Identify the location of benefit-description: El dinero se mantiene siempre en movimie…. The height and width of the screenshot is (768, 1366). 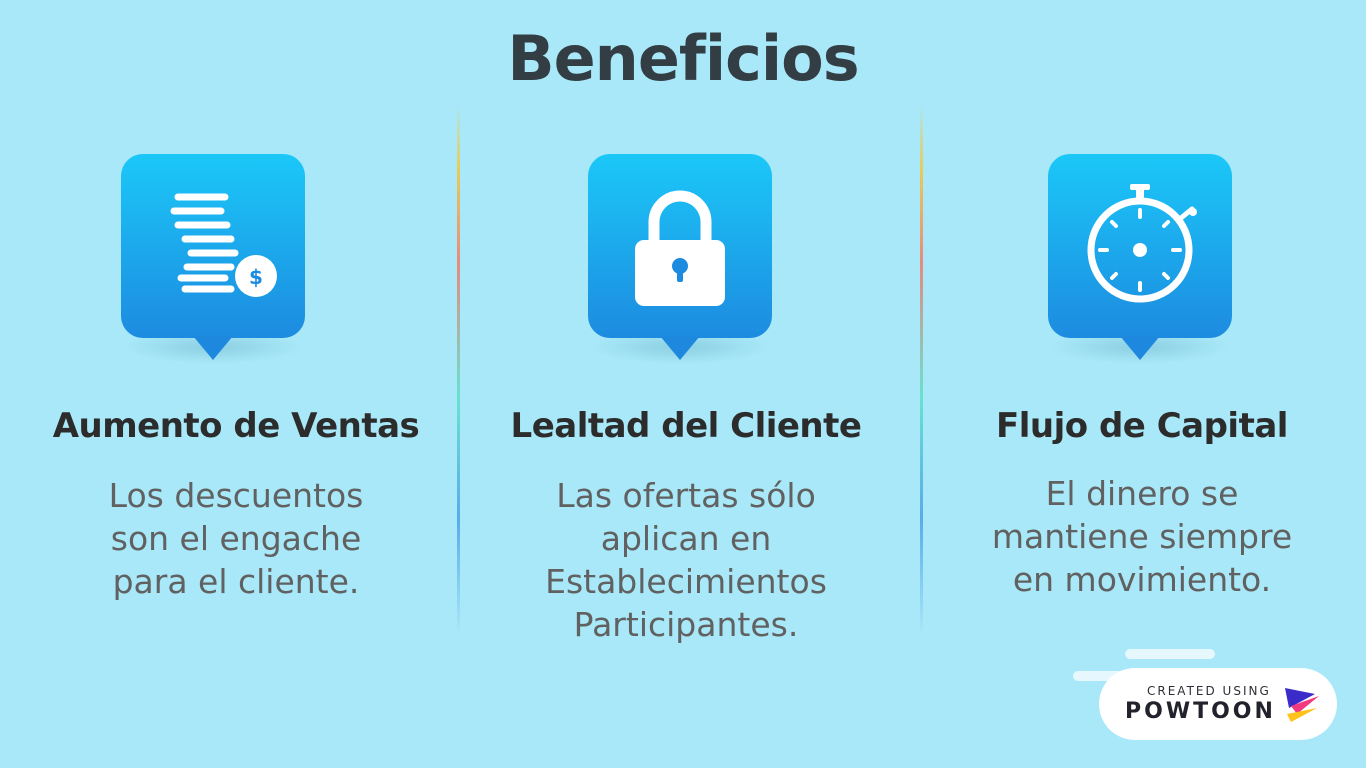
(1139, 536).